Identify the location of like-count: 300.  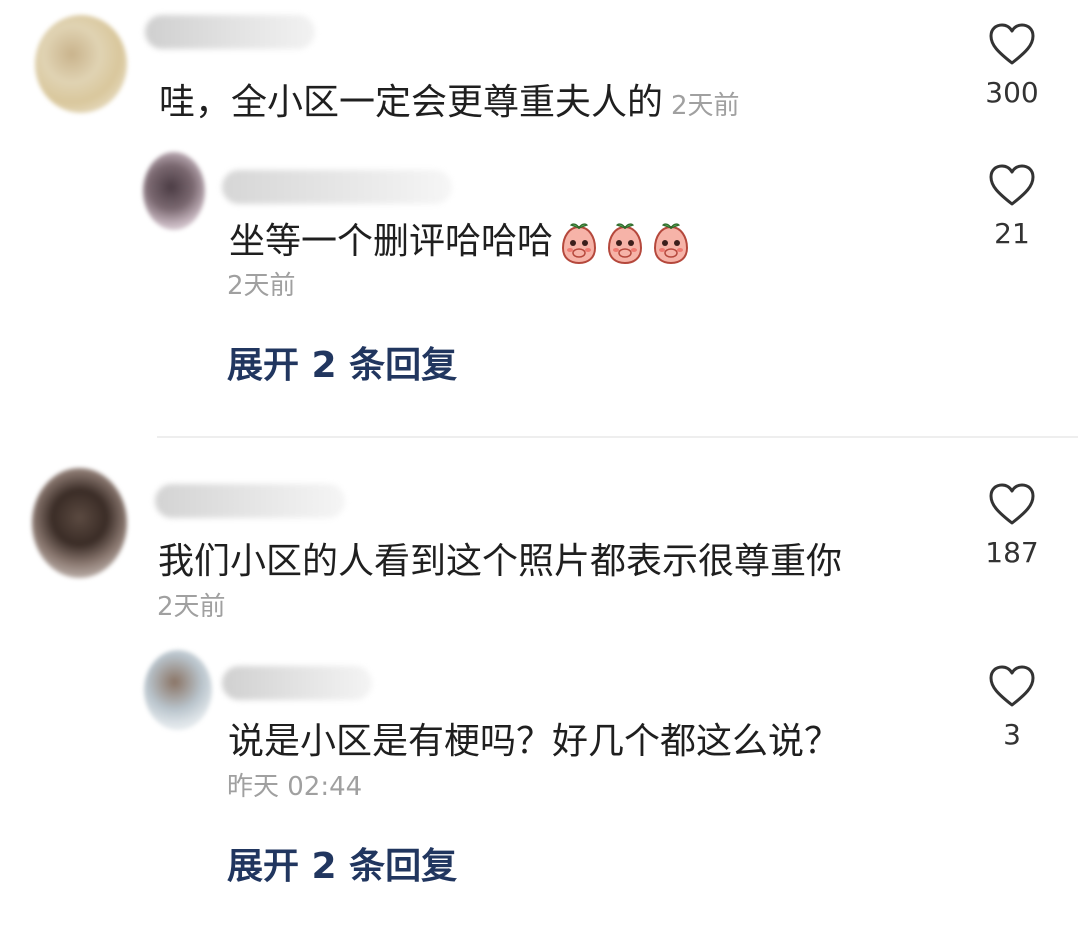
(1012, 92).